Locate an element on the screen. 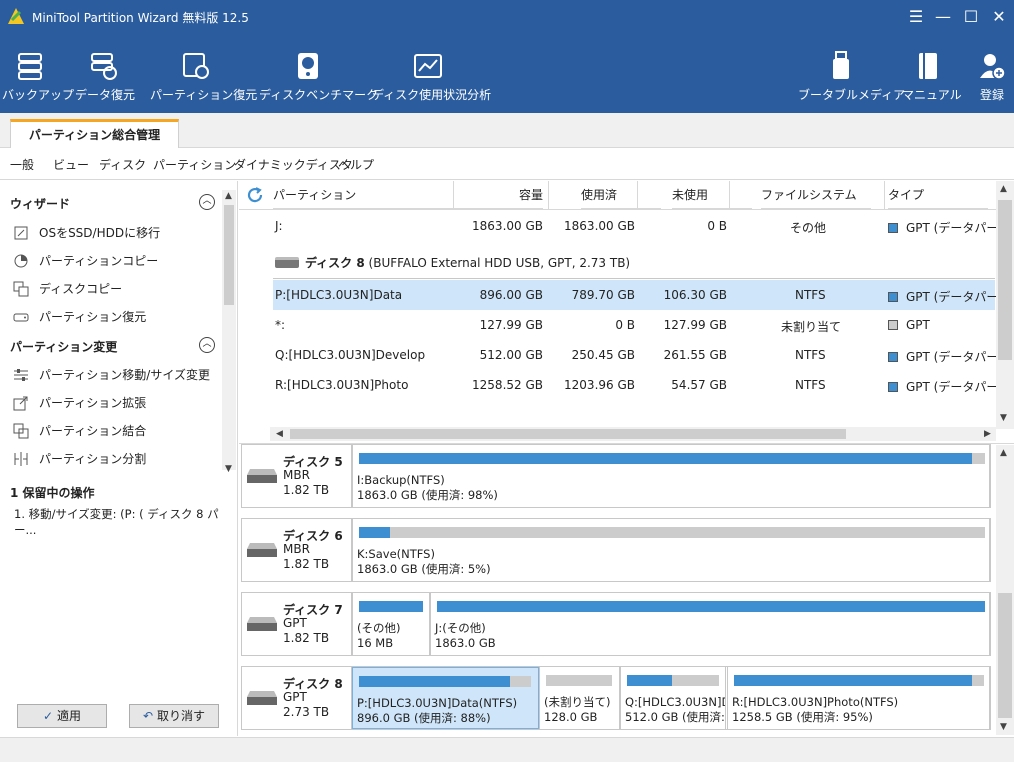  header-capacity: 容量 is located at coordinates (498, 195).